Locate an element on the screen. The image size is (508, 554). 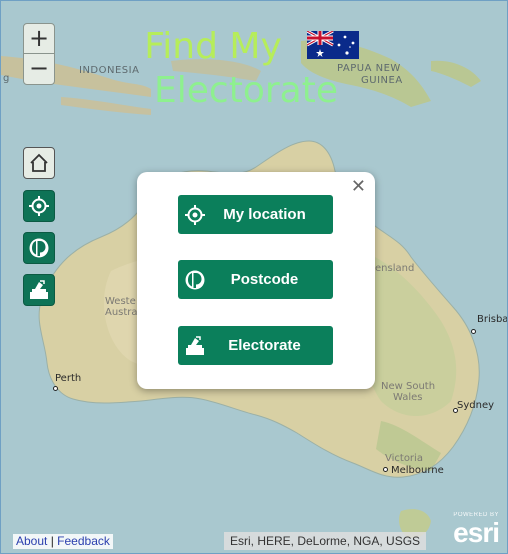
map-attribution: Esri, HERE, DeLorme, NGA, USGS is located at coordinates (325, 541).